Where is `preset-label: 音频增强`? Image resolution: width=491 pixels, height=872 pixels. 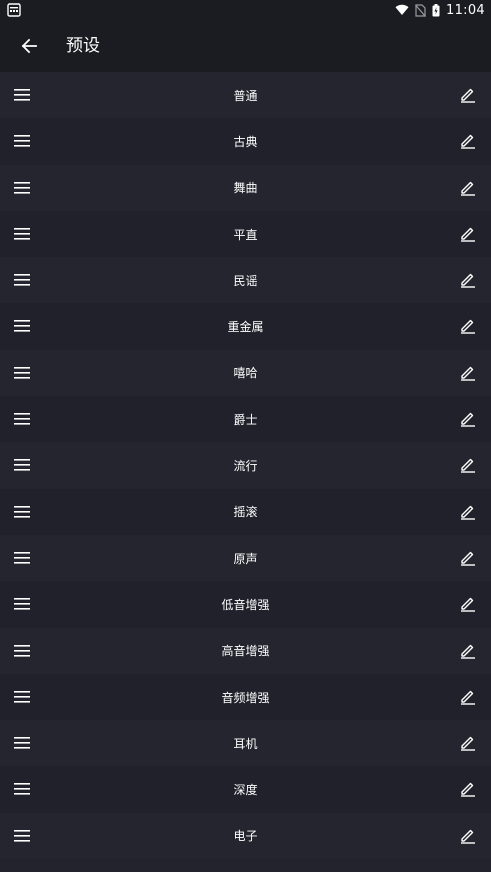
preset-label: 音频增强 is located at coordinates (245, 697).